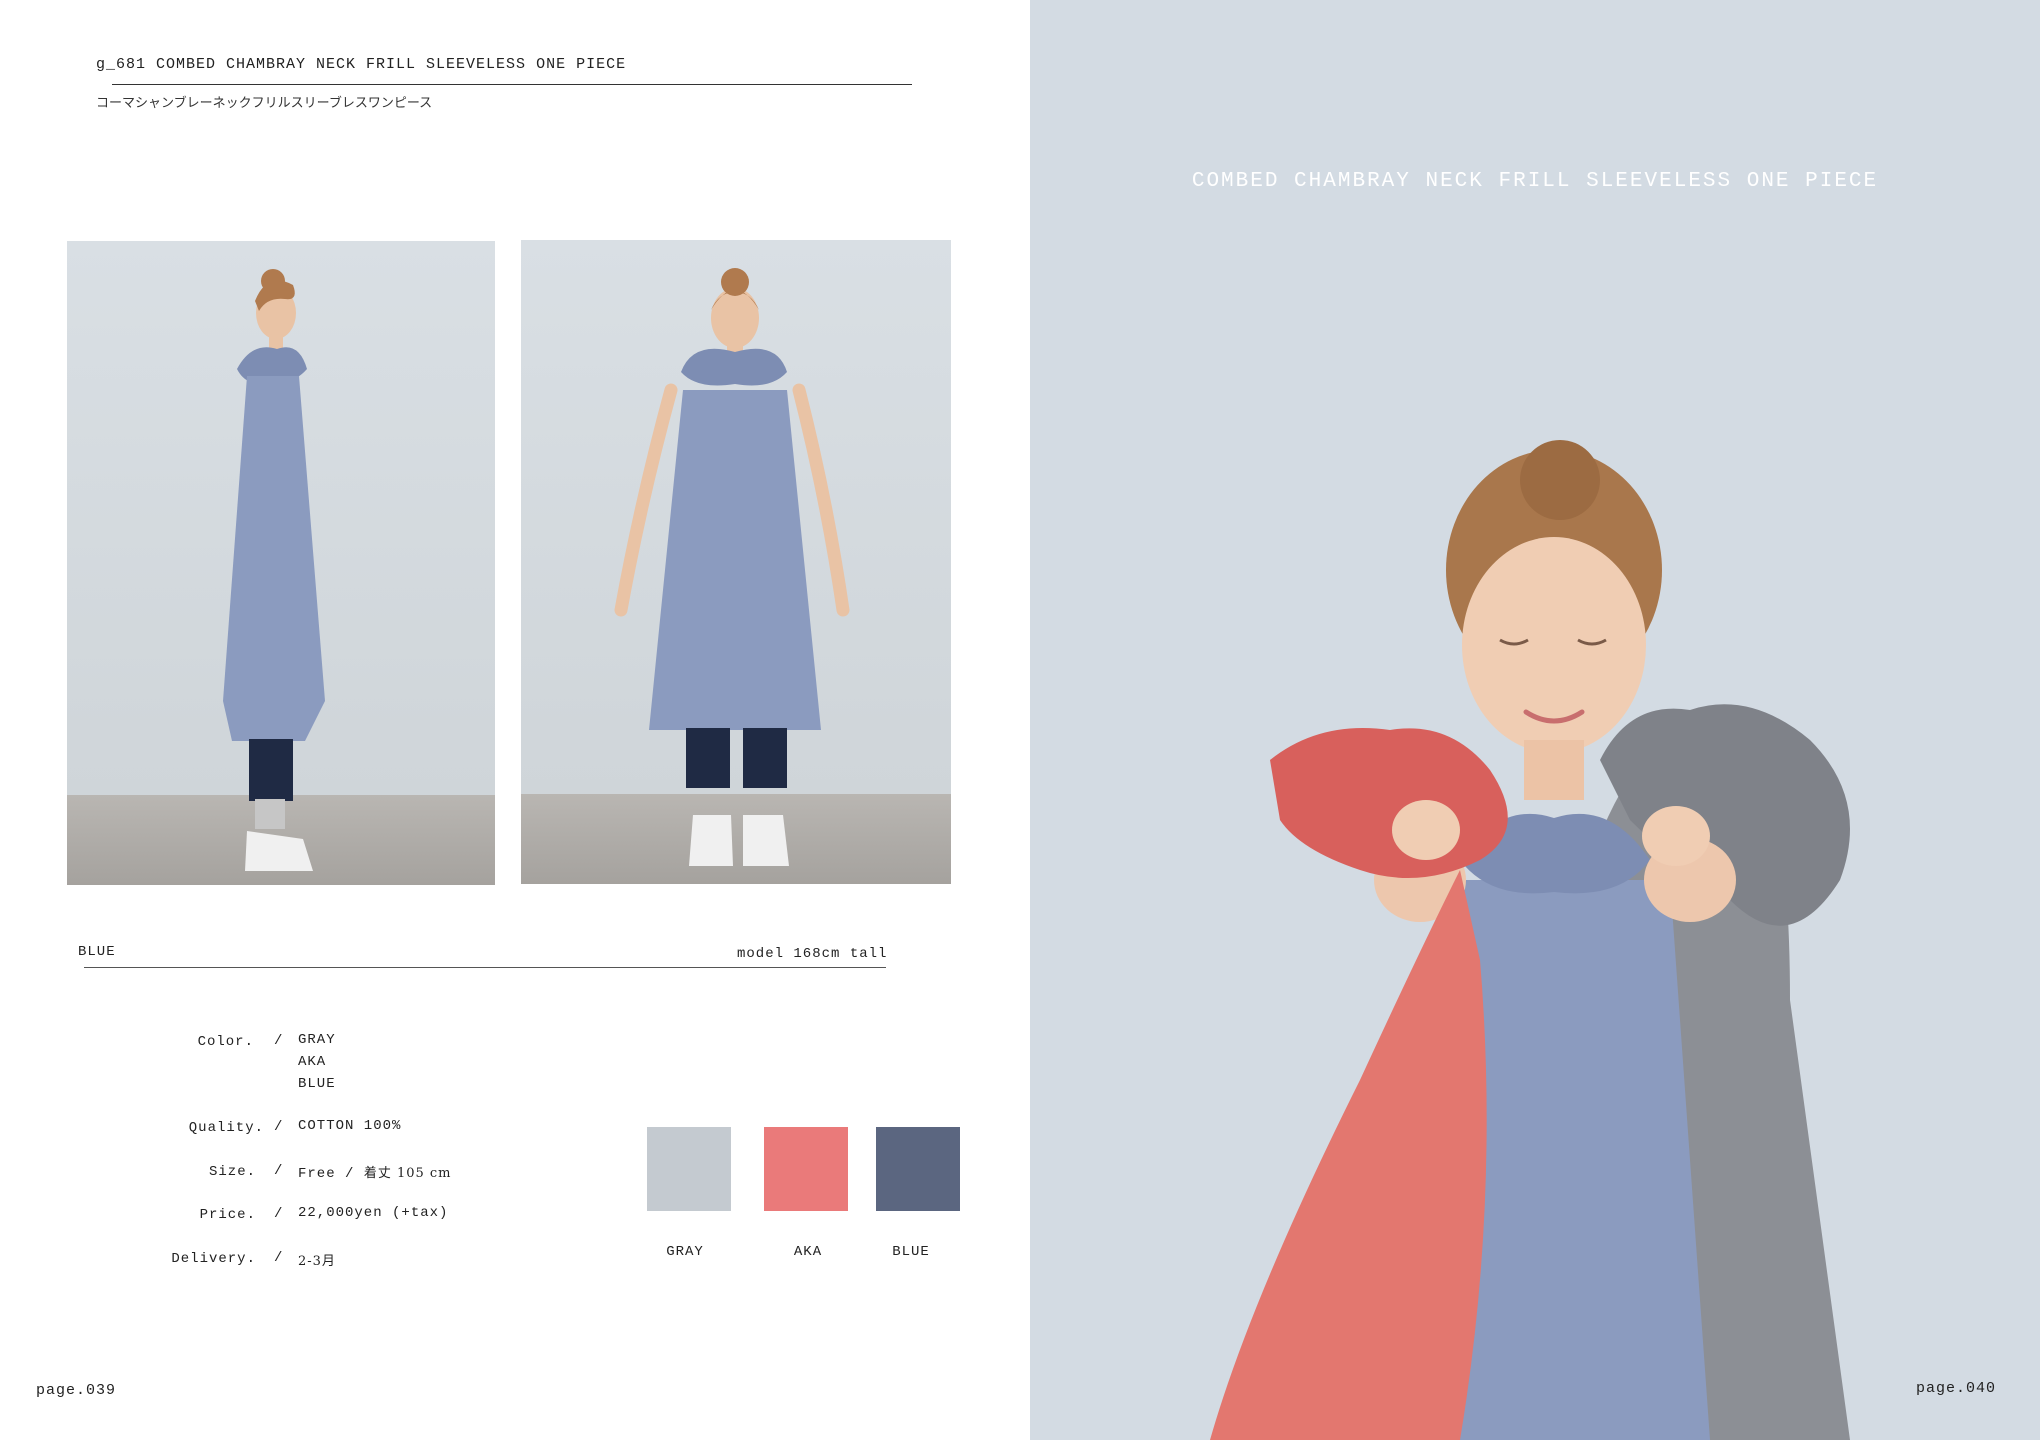 This screenshot has width=2040, height=1440. I want to click on spec-quality-value: COTTON 100%, so click(350, 1126).